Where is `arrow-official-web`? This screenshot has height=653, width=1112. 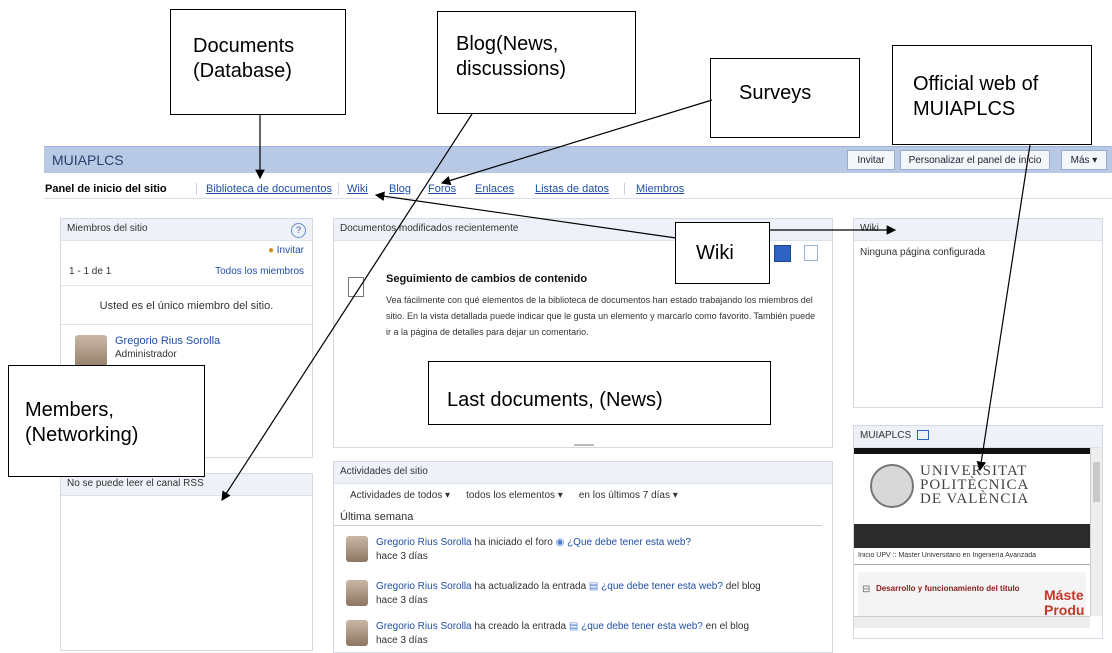 arrow-official-web is located at coordinates (1003, 308).